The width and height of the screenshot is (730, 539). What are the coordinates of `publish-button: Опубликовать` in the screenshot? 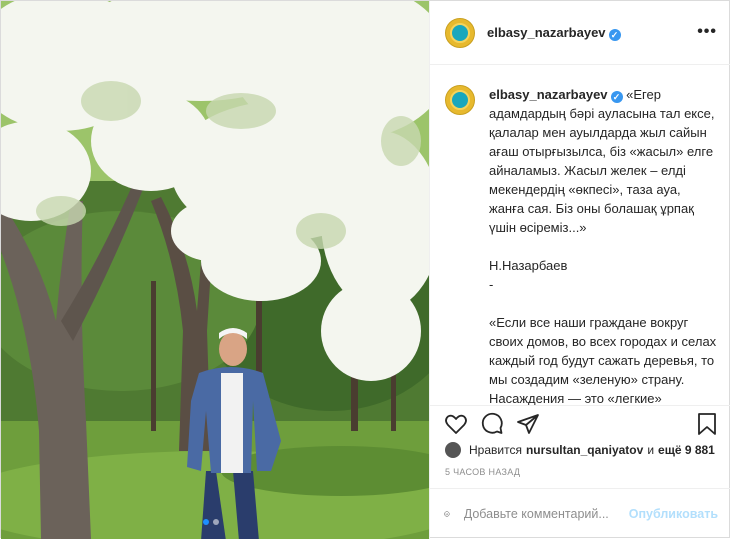 It's located at (673, 514).